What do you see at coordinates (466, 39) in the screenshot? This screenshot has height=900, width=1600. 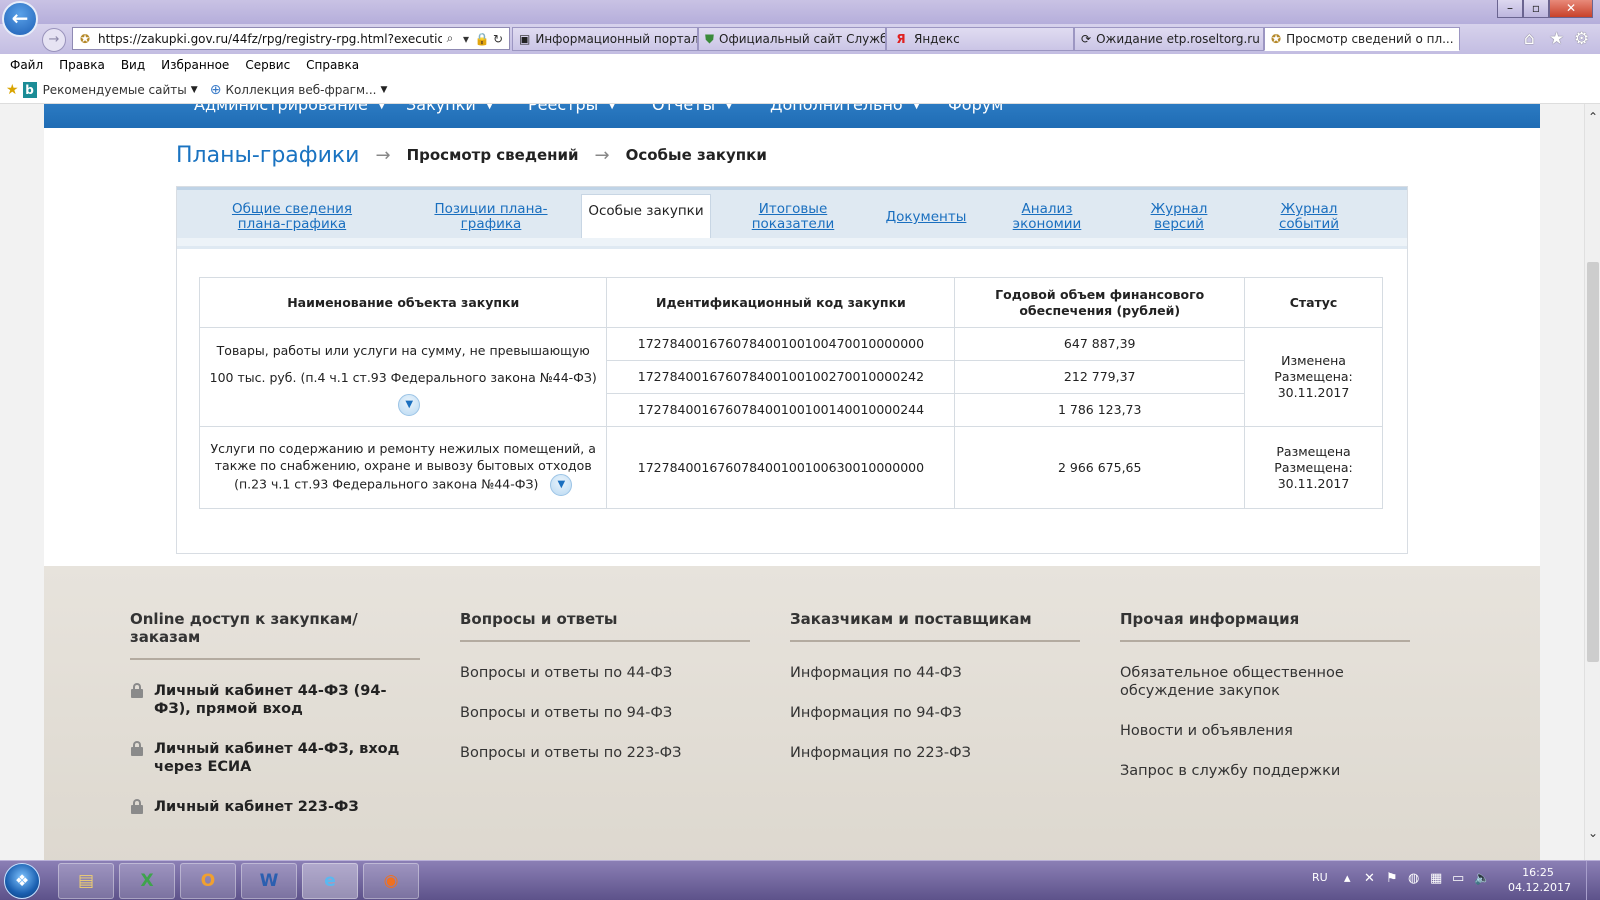 I see `dropdown-icon: ▾` at bounding box center [466, 39].